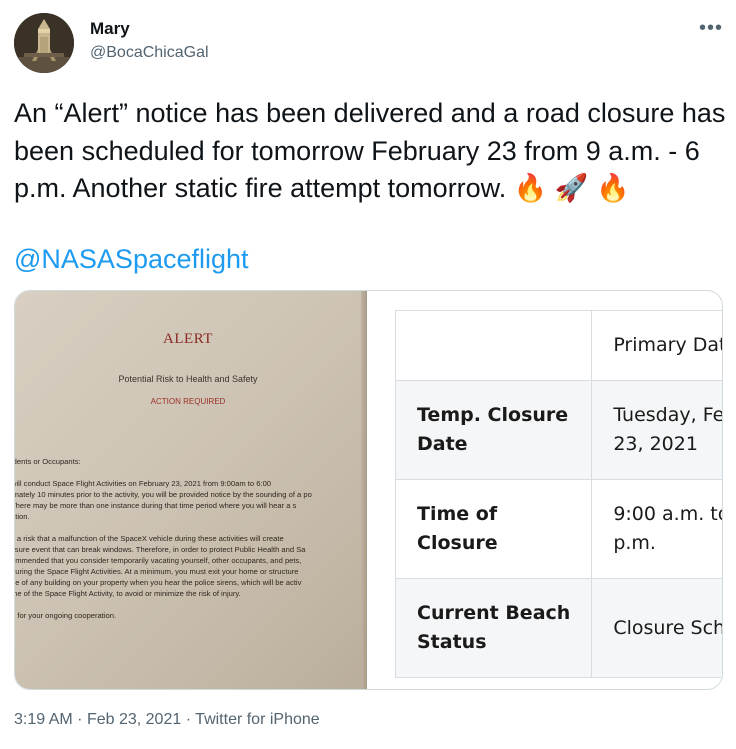  What do you see at coordinates (656, 345) in the screenshot?
I see `table-header-cell: Primary Dat` at bounding box center [656, 345].